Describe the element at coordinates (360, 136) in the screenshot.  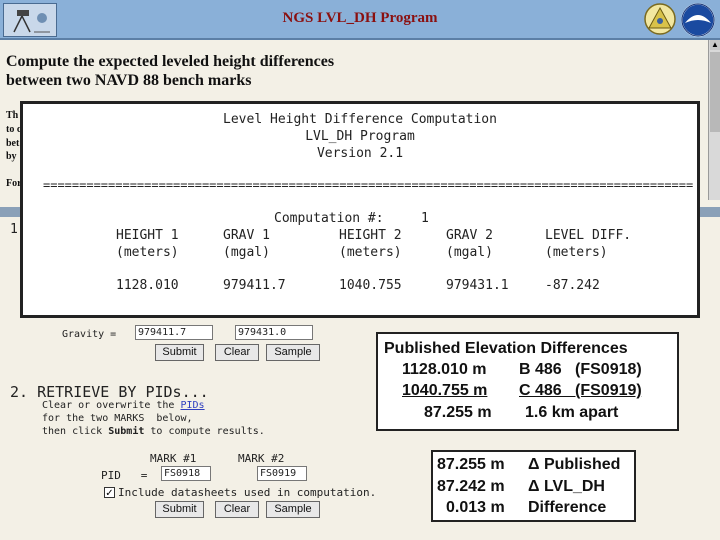
I see `output-program-name: LVL_DH Program` at that location.